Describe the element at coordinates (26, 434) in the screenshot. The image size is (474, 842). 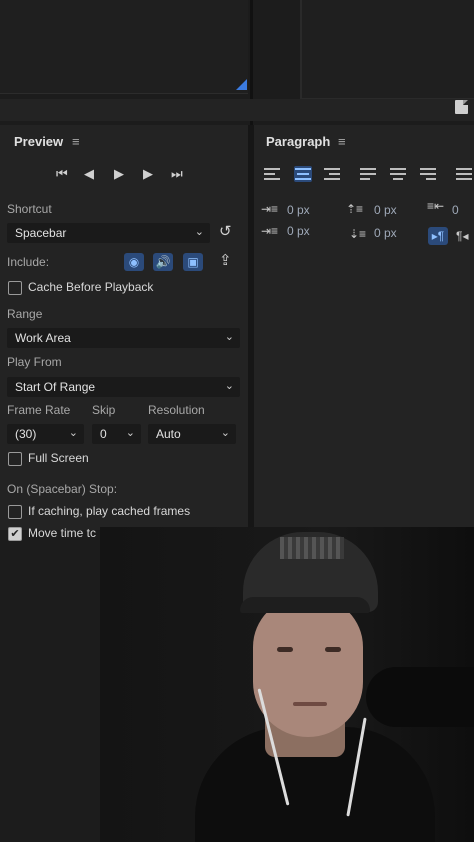
I see `frame-rate-value: (30)` at that location.